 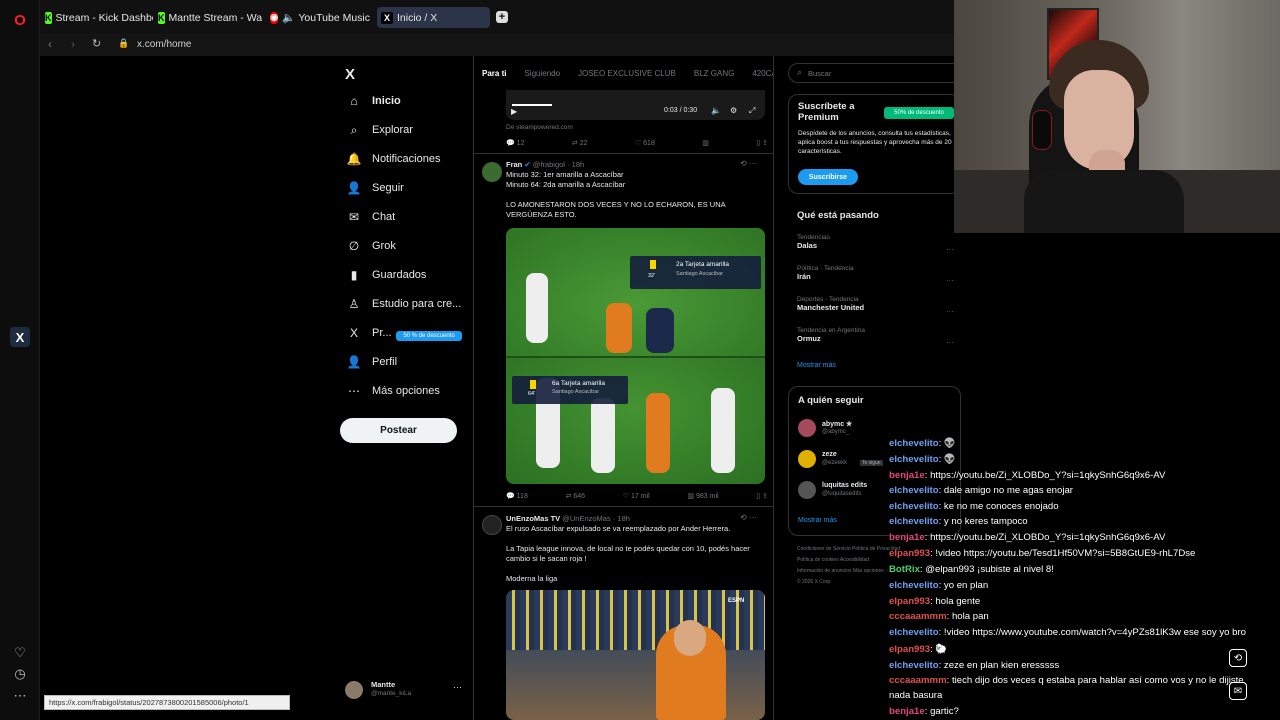 What do you see at coordinates (762, 73) in the screenshot?
I see `tab-420cap: 420CAP` at bounding box center [762, 73].